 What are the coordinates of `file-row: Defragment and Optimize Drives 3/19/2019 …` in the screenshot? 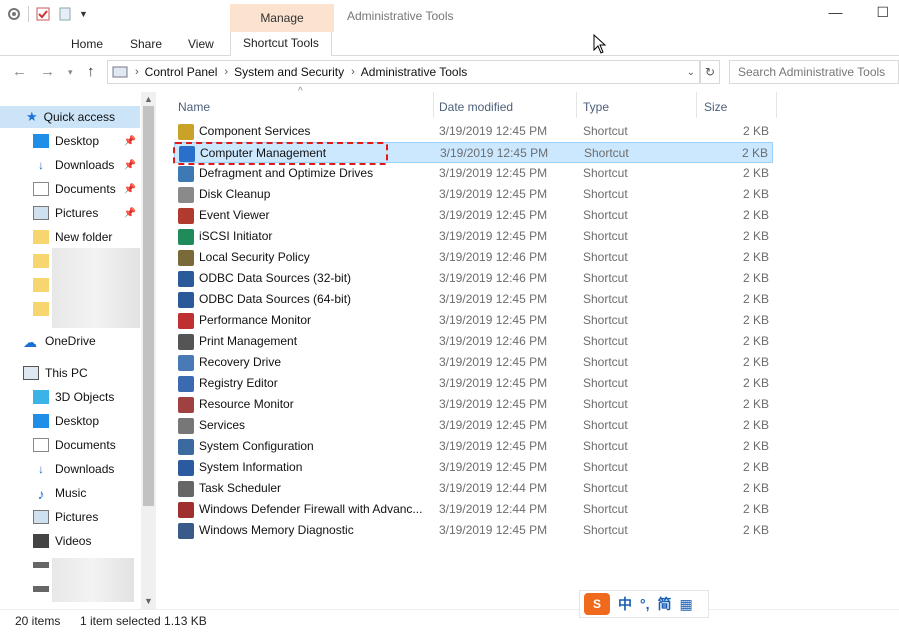 It's located at (473, 173).